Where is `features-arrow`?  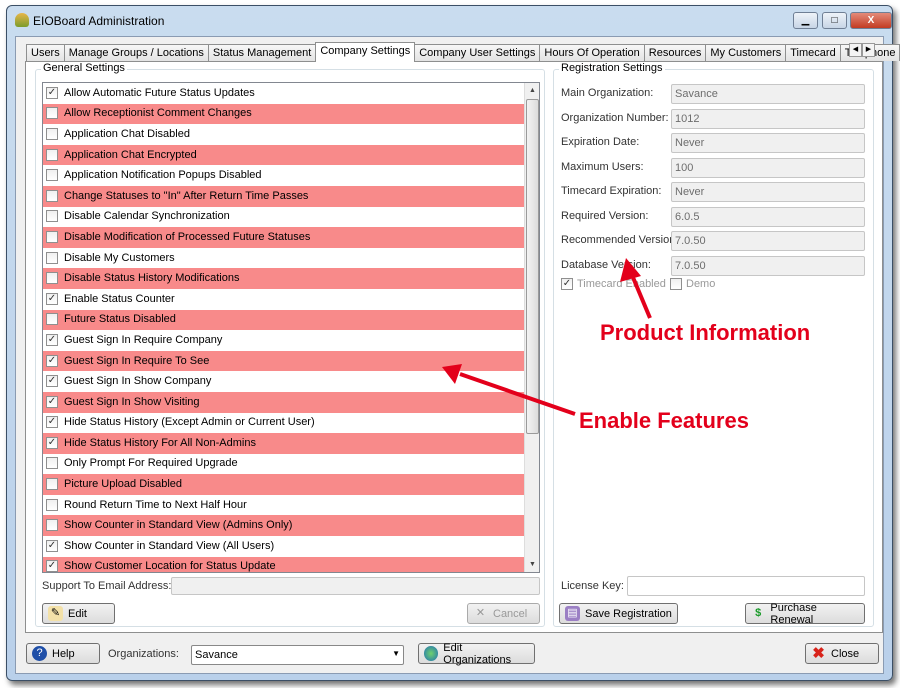 features-arrow is located at coordinates (517, 394).